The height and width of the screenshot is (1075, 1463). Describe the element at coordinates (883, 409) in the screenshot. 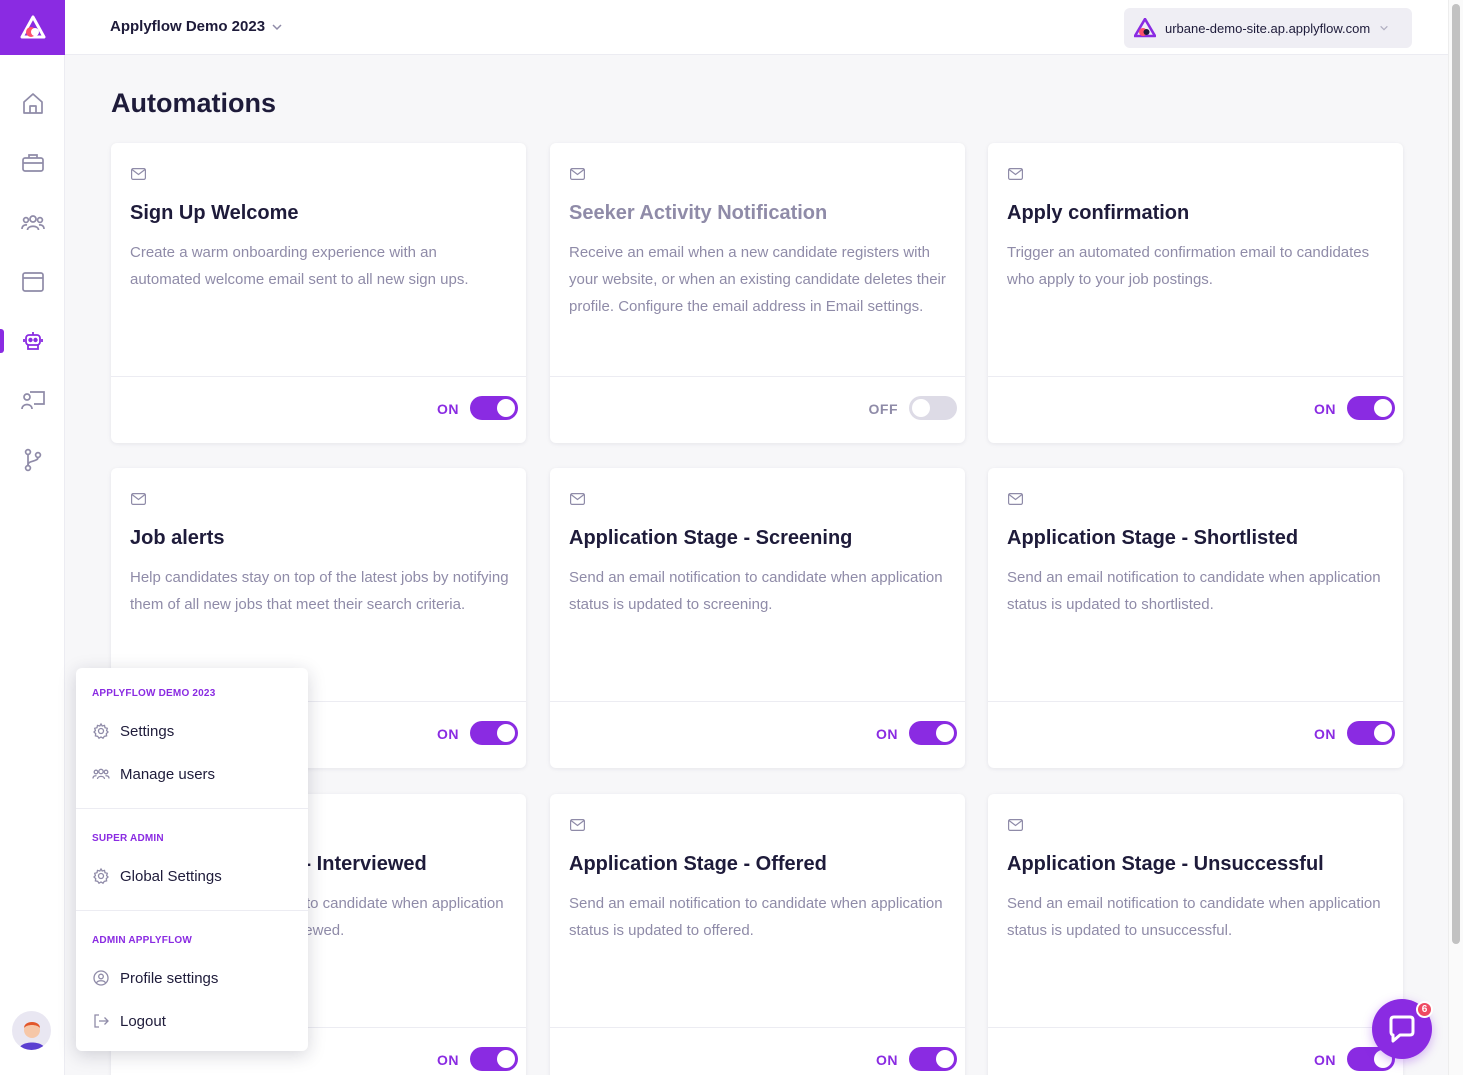

I see `status-label: OFF` at that location.